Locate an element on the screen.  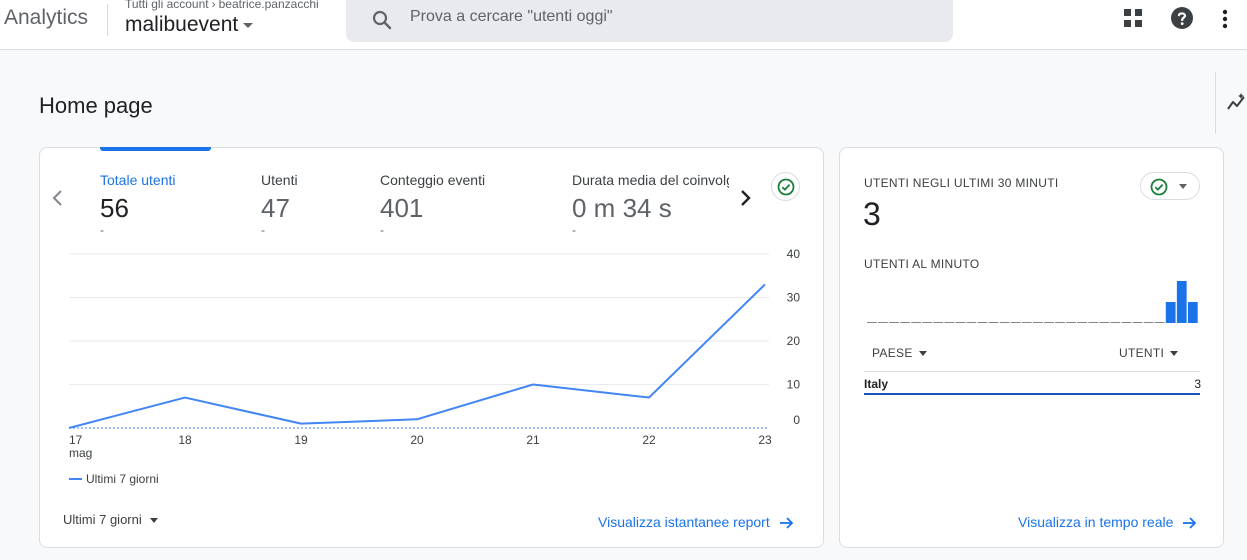
header-divider is located at coordinates (107, 20).